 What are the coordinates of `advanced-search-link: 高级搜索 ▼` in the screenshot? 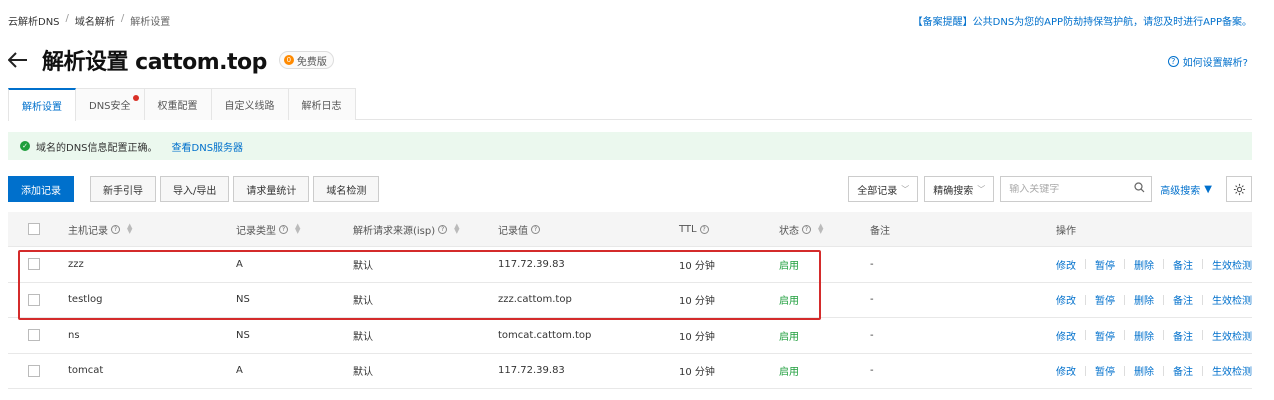 It's located at (1186, 189).